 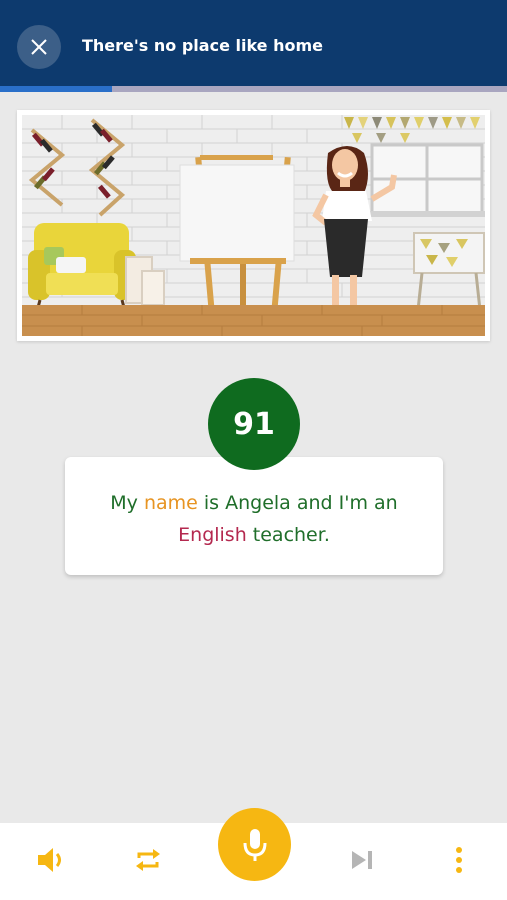 I want to click on sentence-word: My, so click(x=127, y=503).